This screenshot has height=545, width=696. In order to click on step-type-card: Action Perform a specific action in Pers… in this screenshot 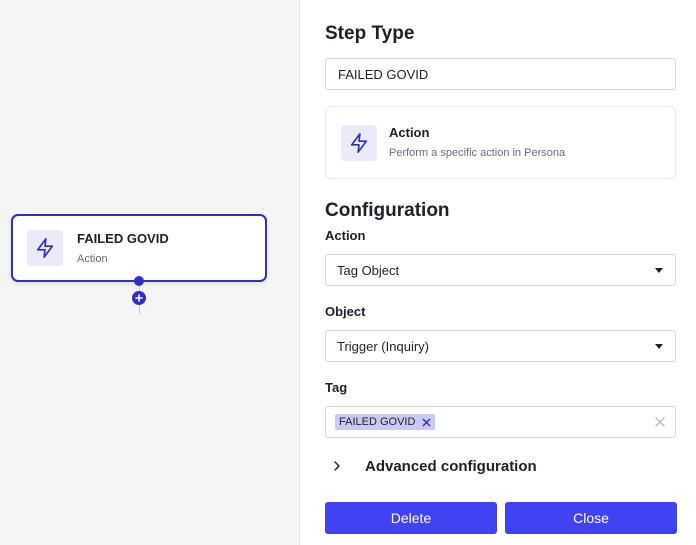, I will do `click(500, 142)`.